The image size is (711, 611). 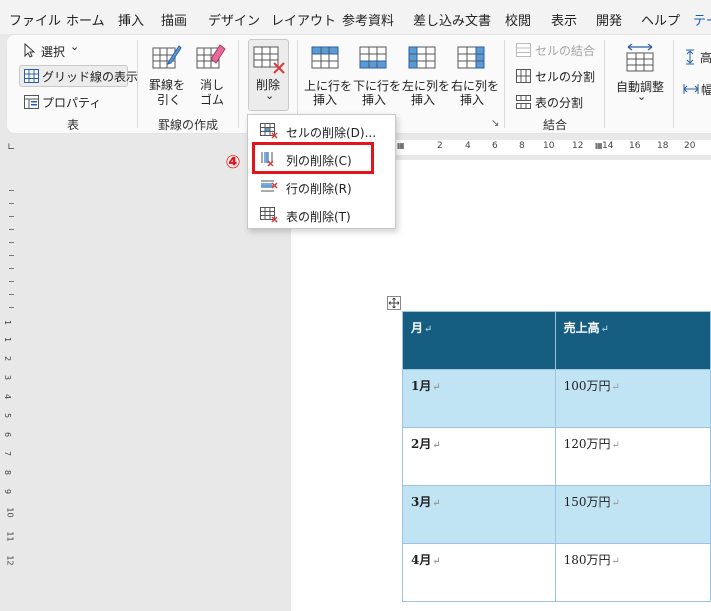 What do you see at coordinates (549, 146) in the screenshot?
I see `ruler-number: 10` at bounding box center [549, 146].